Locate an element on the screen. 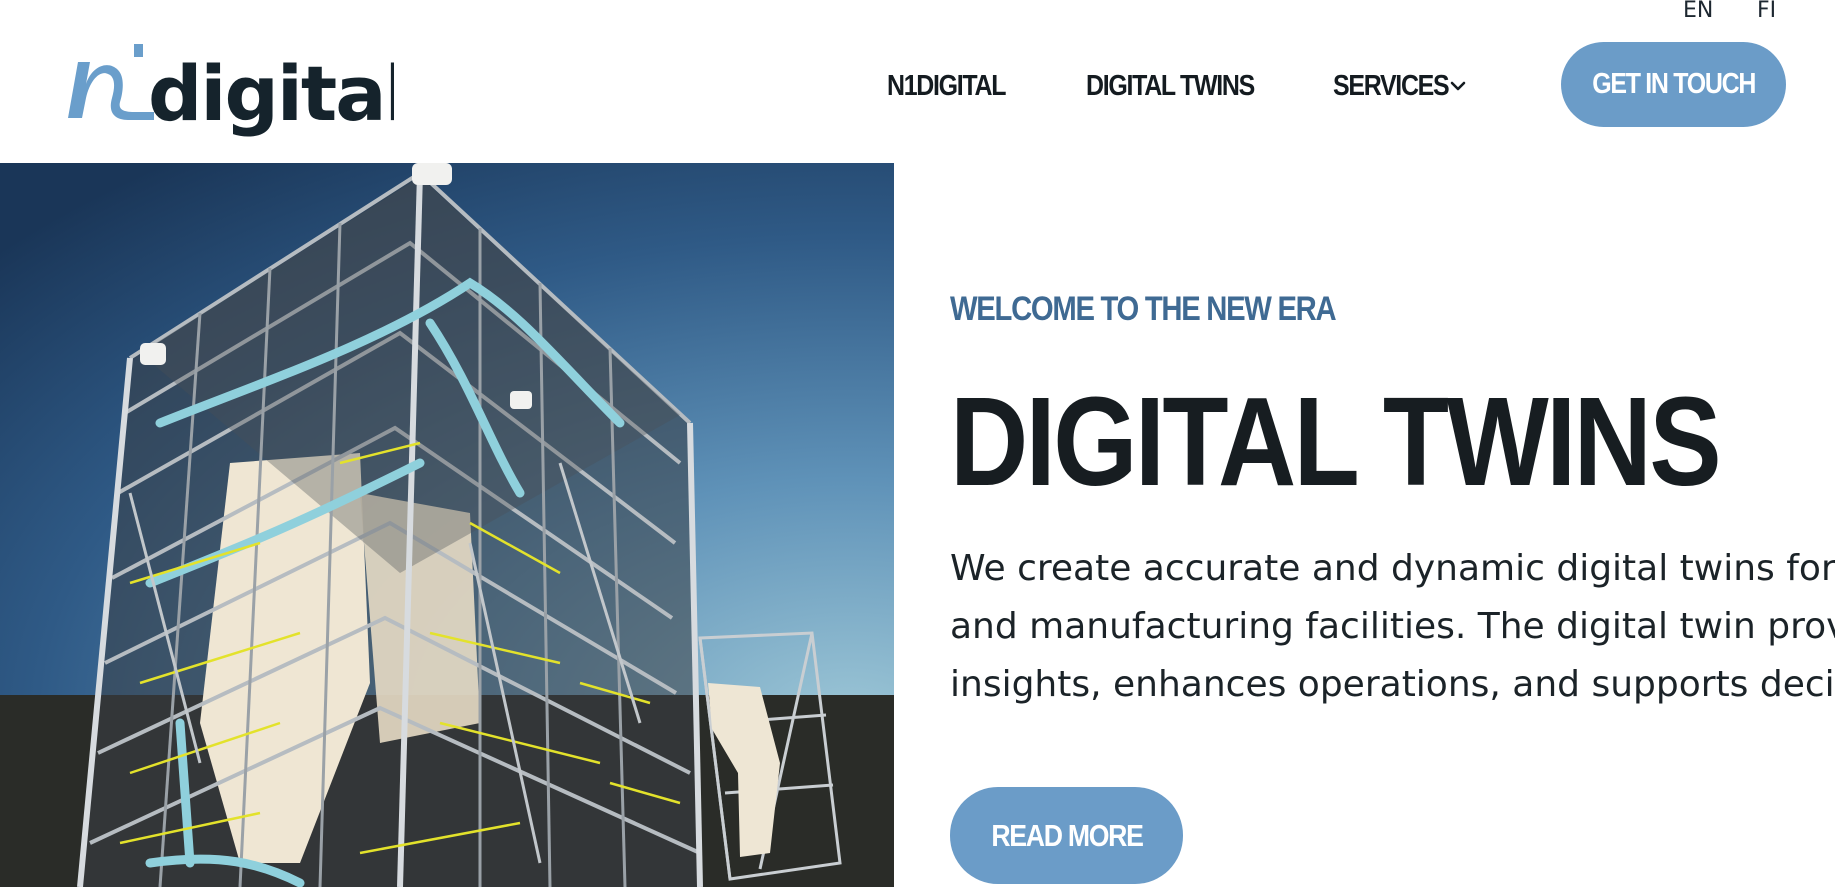  read-more-button: READ MORE is located at coordinates (1066, 835).